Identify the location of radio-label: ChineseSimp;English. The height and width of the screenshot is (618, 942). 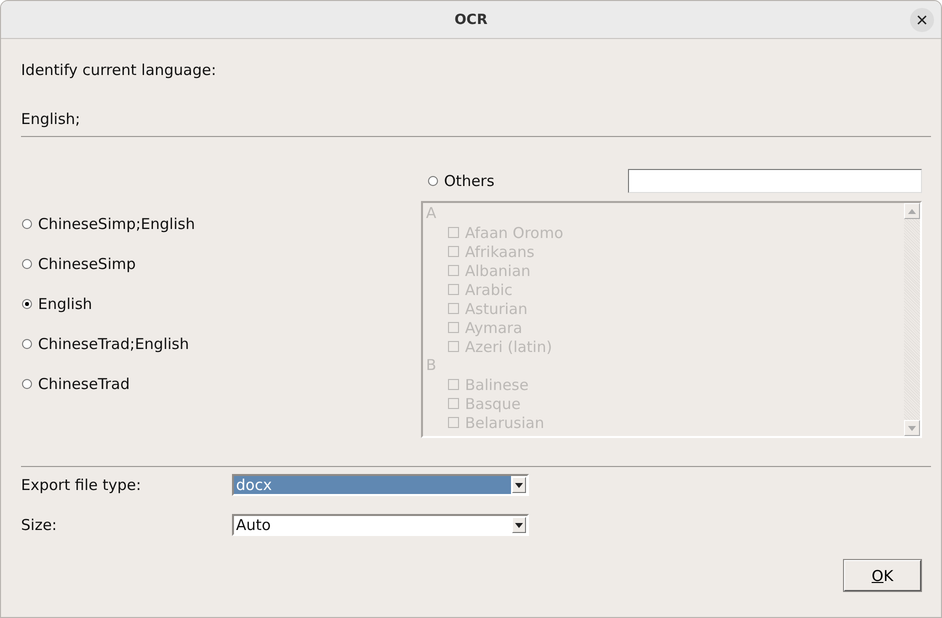
(116, 224).